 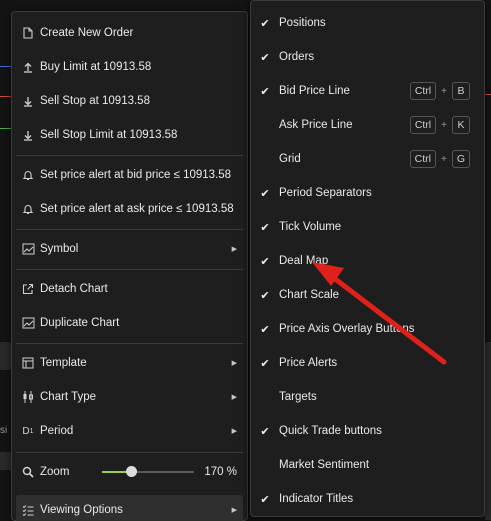 What do you see at coordinates (28, 289) in the screenshot?
I see `detach-icon` at bounding box center [28, 289].